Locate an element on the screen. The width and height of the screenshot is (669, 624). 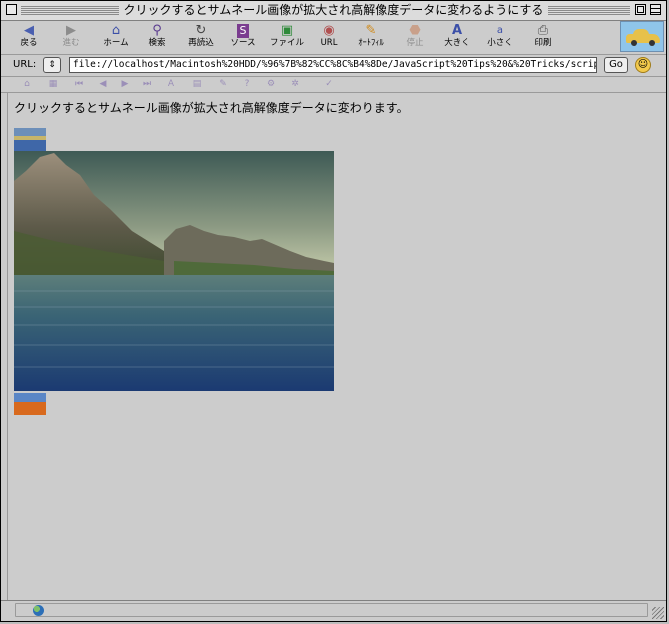
larger-text-button-label: 大きく is located at coordinates (457, 43).